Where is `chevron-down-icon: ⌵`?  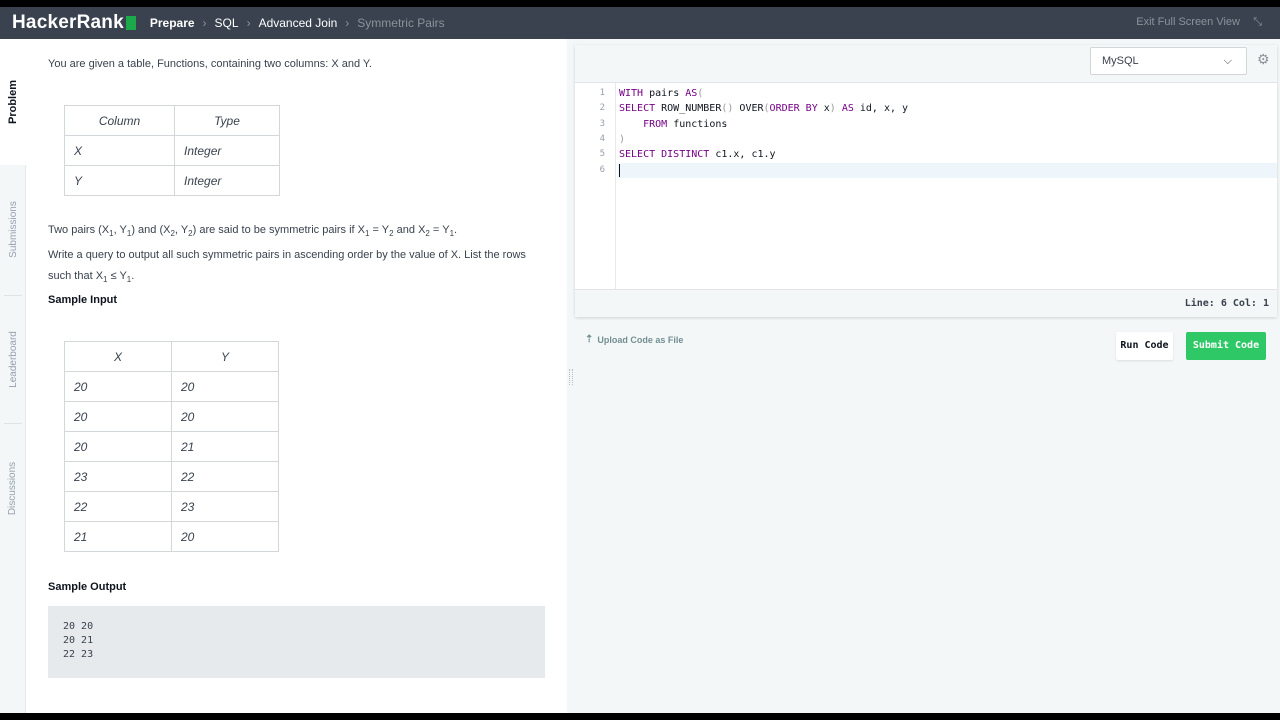 chevron-down-icon: ⌵ is located at coordinates (1227, 61).